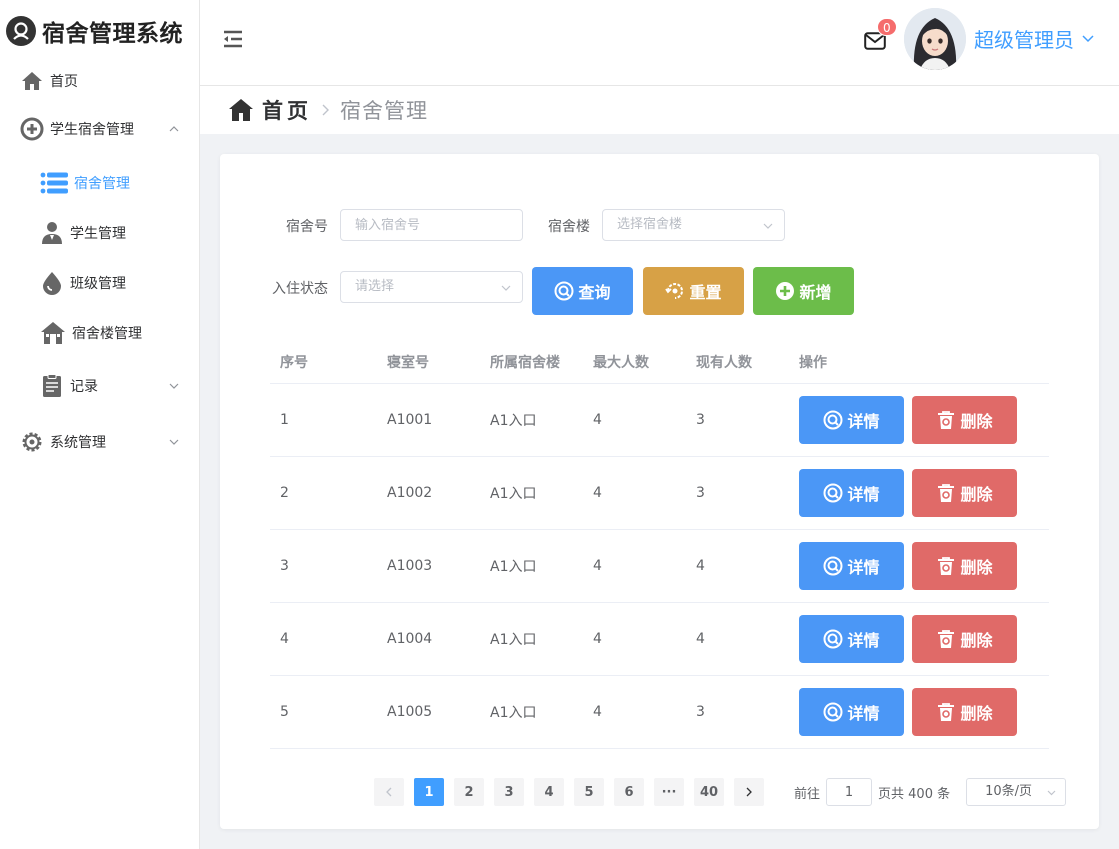 The width and height of the screenshot is (1119, 849). What do you see at coordinates (99, 283) in the screenshot?
I see `sidebar-item-class-management: 班级管理` at bounding box center [99, 283].